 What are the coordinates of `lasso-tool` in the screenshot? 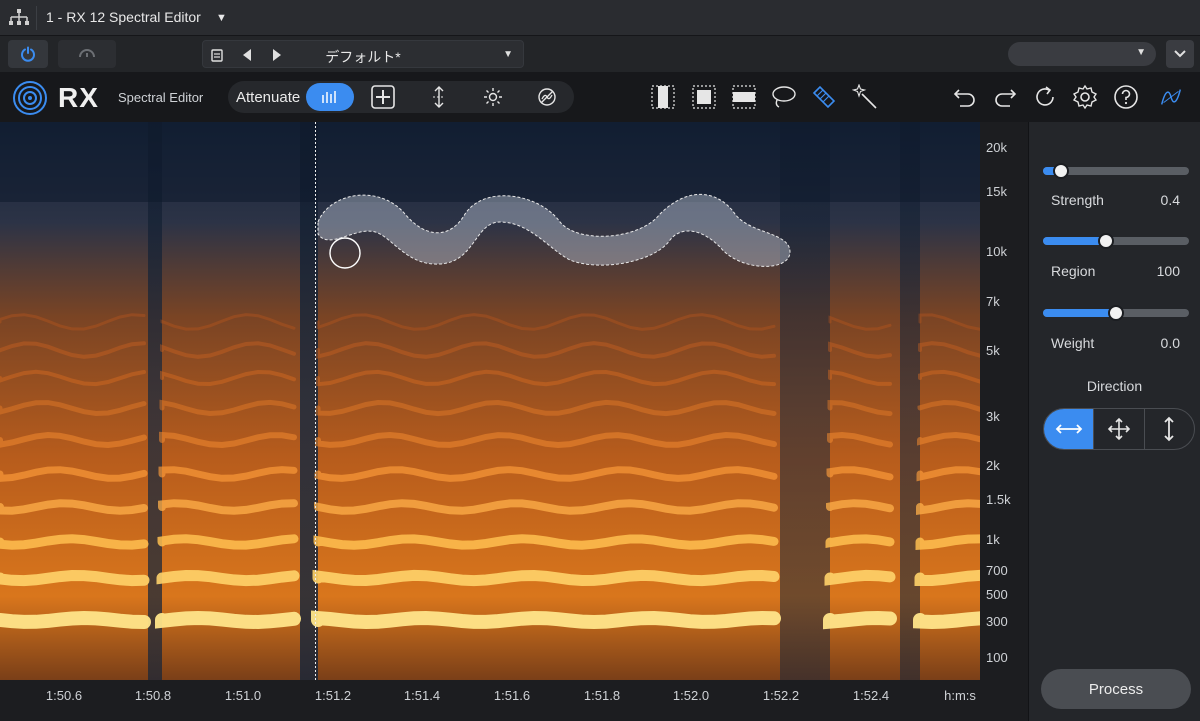 It's located at (784, 97).